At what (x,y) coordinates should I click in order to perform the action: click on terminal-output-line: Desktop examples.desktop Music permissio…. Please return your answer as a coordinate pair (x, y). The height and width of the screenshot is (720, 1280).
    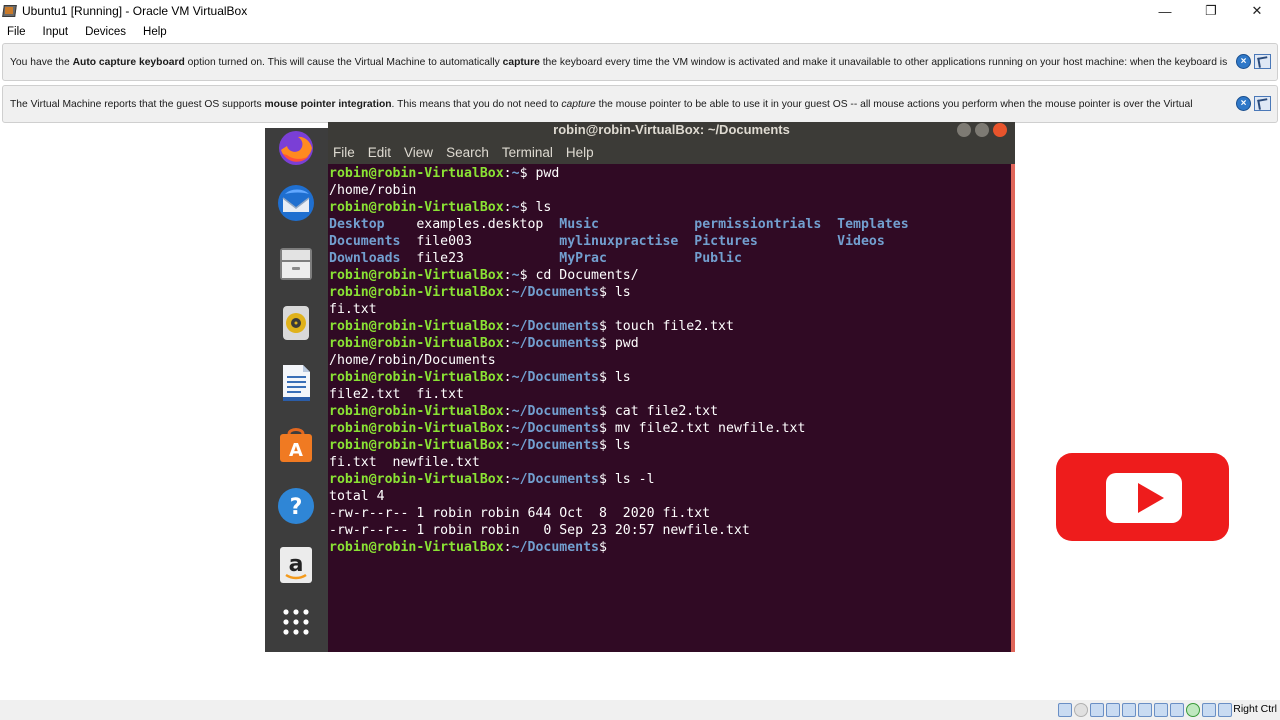
    Looking at the image, I should click on (670, 224).